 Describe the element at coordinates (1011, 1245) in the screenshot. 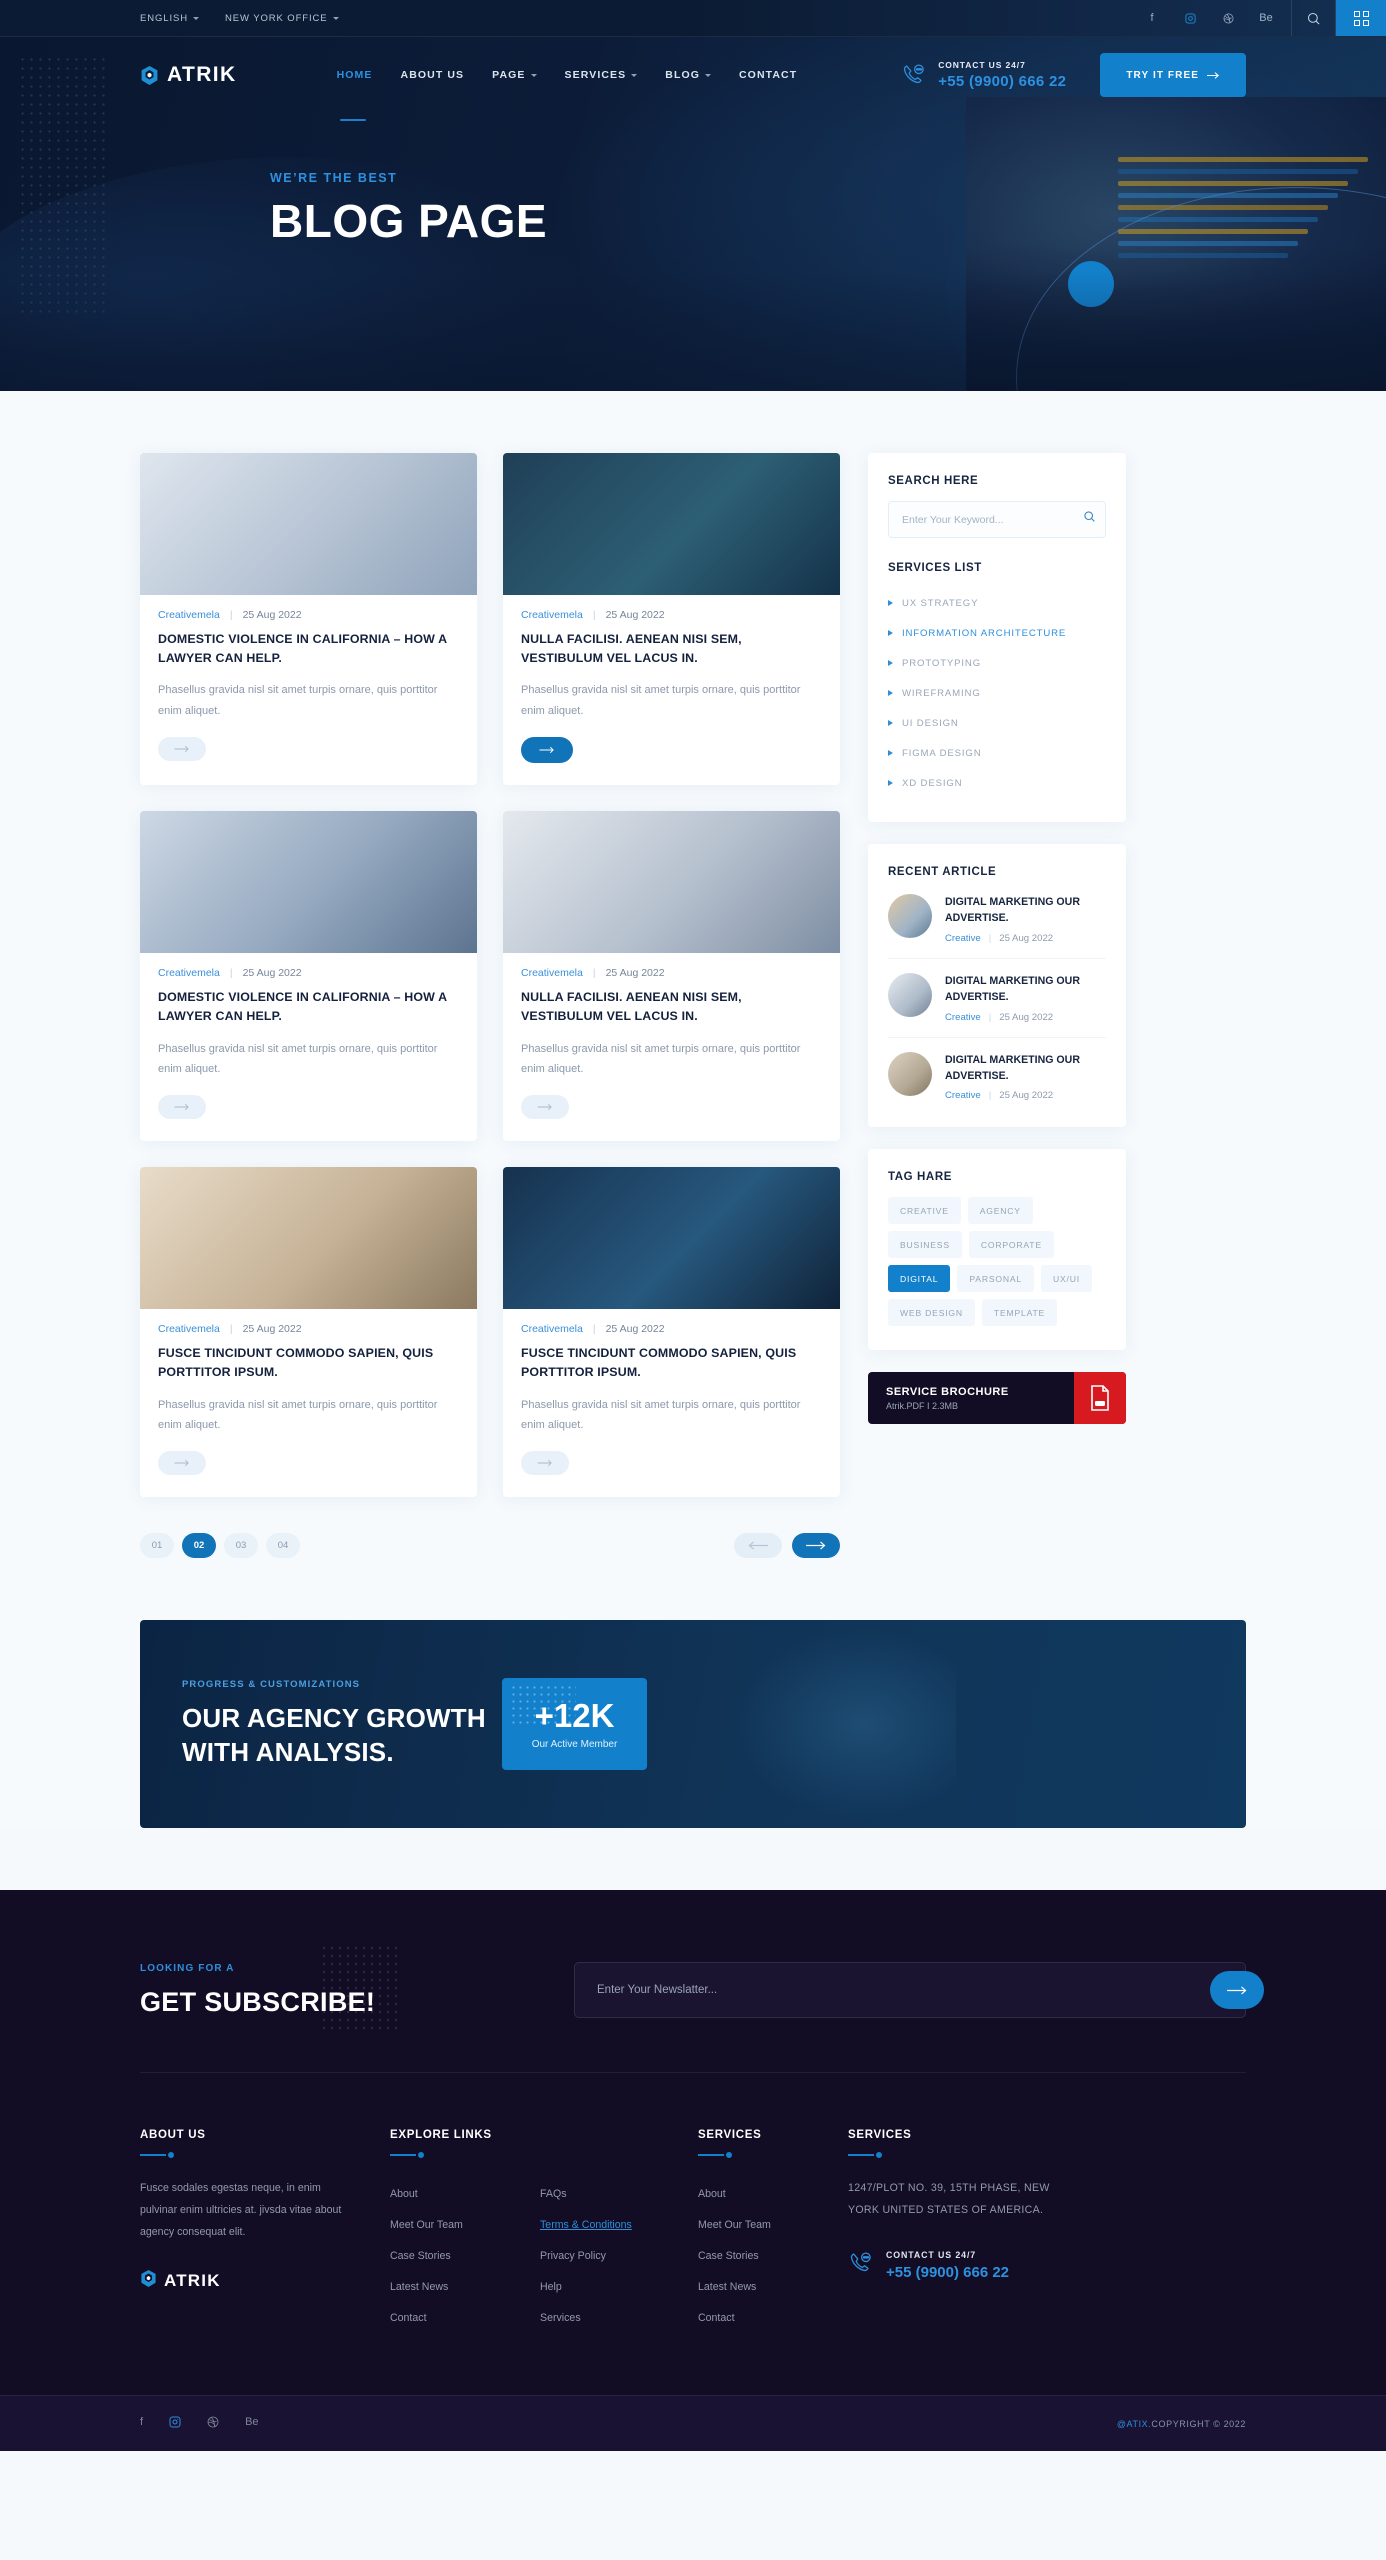

I see `tag-button: CORPORATE` at that location.